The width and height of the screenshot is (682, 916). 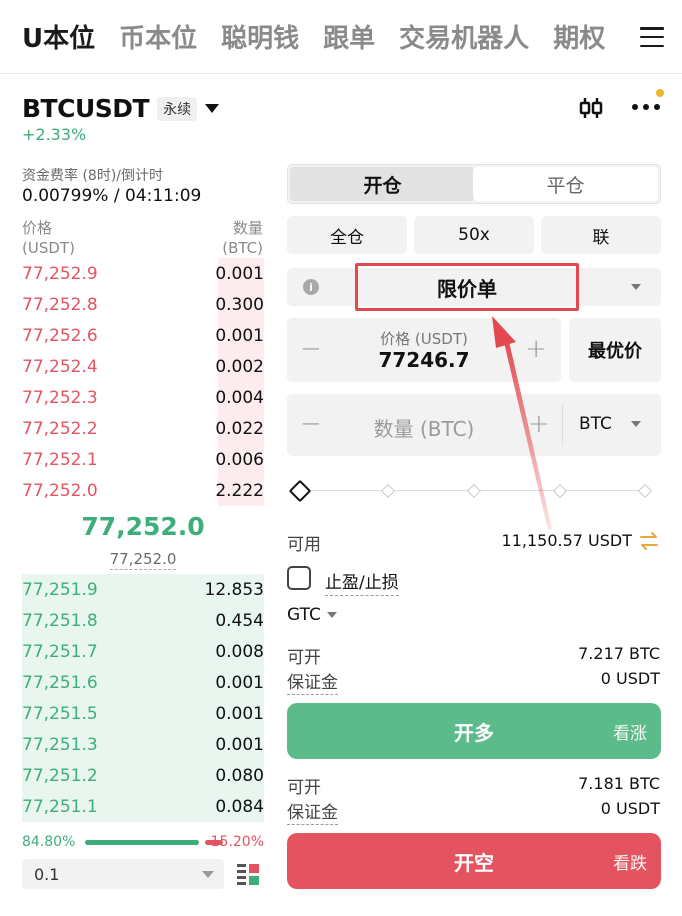 I want to click on notification-dot, so click(x=660, y=93).